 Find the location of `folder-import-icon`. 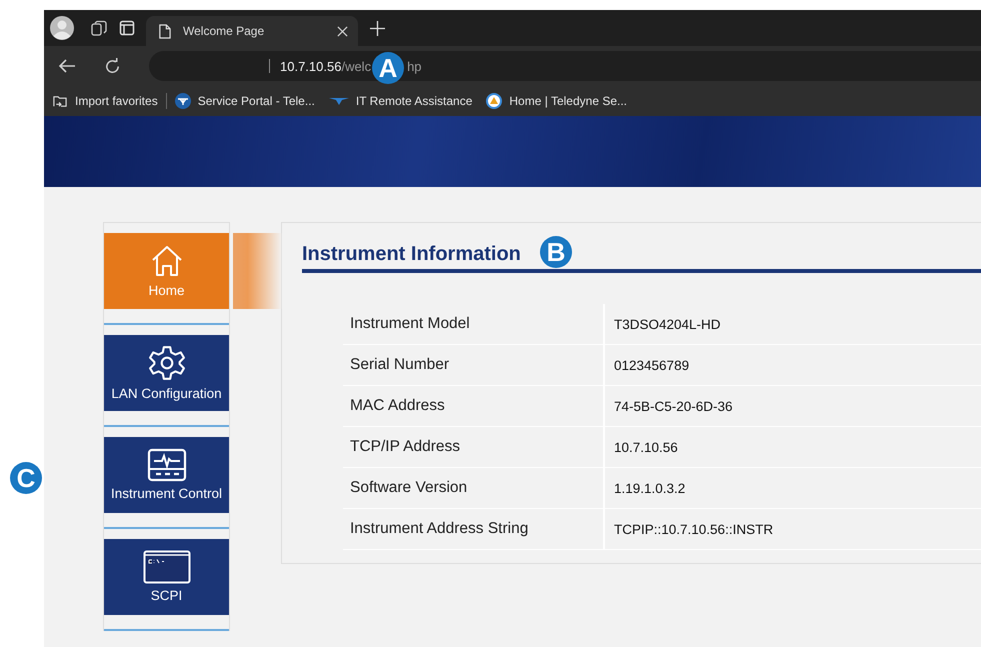

folder-import-icon is located at coordinates (60, 101).